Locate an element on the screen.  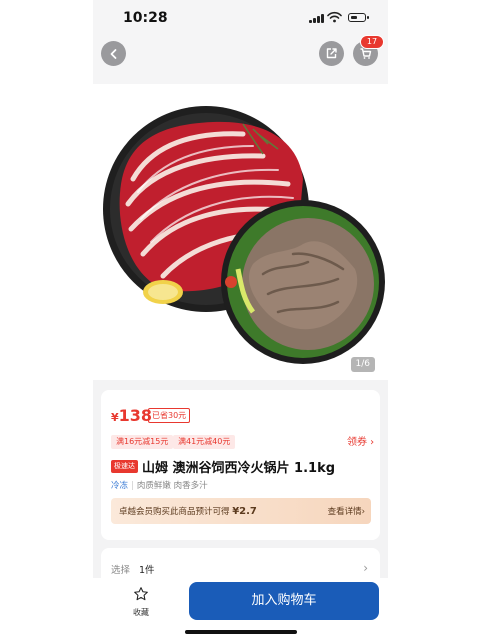
share-icon is located at coordinates (331, 53).